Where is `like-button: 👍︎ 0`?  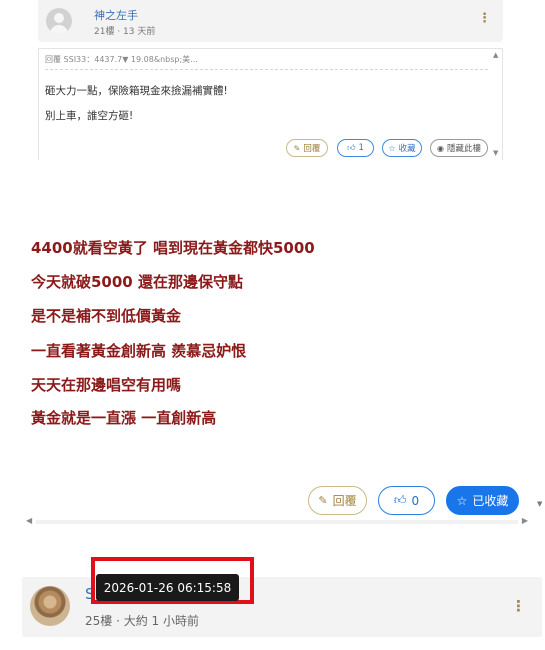 like-button: 👍︎ 0 is located at coordinates (406, 500).